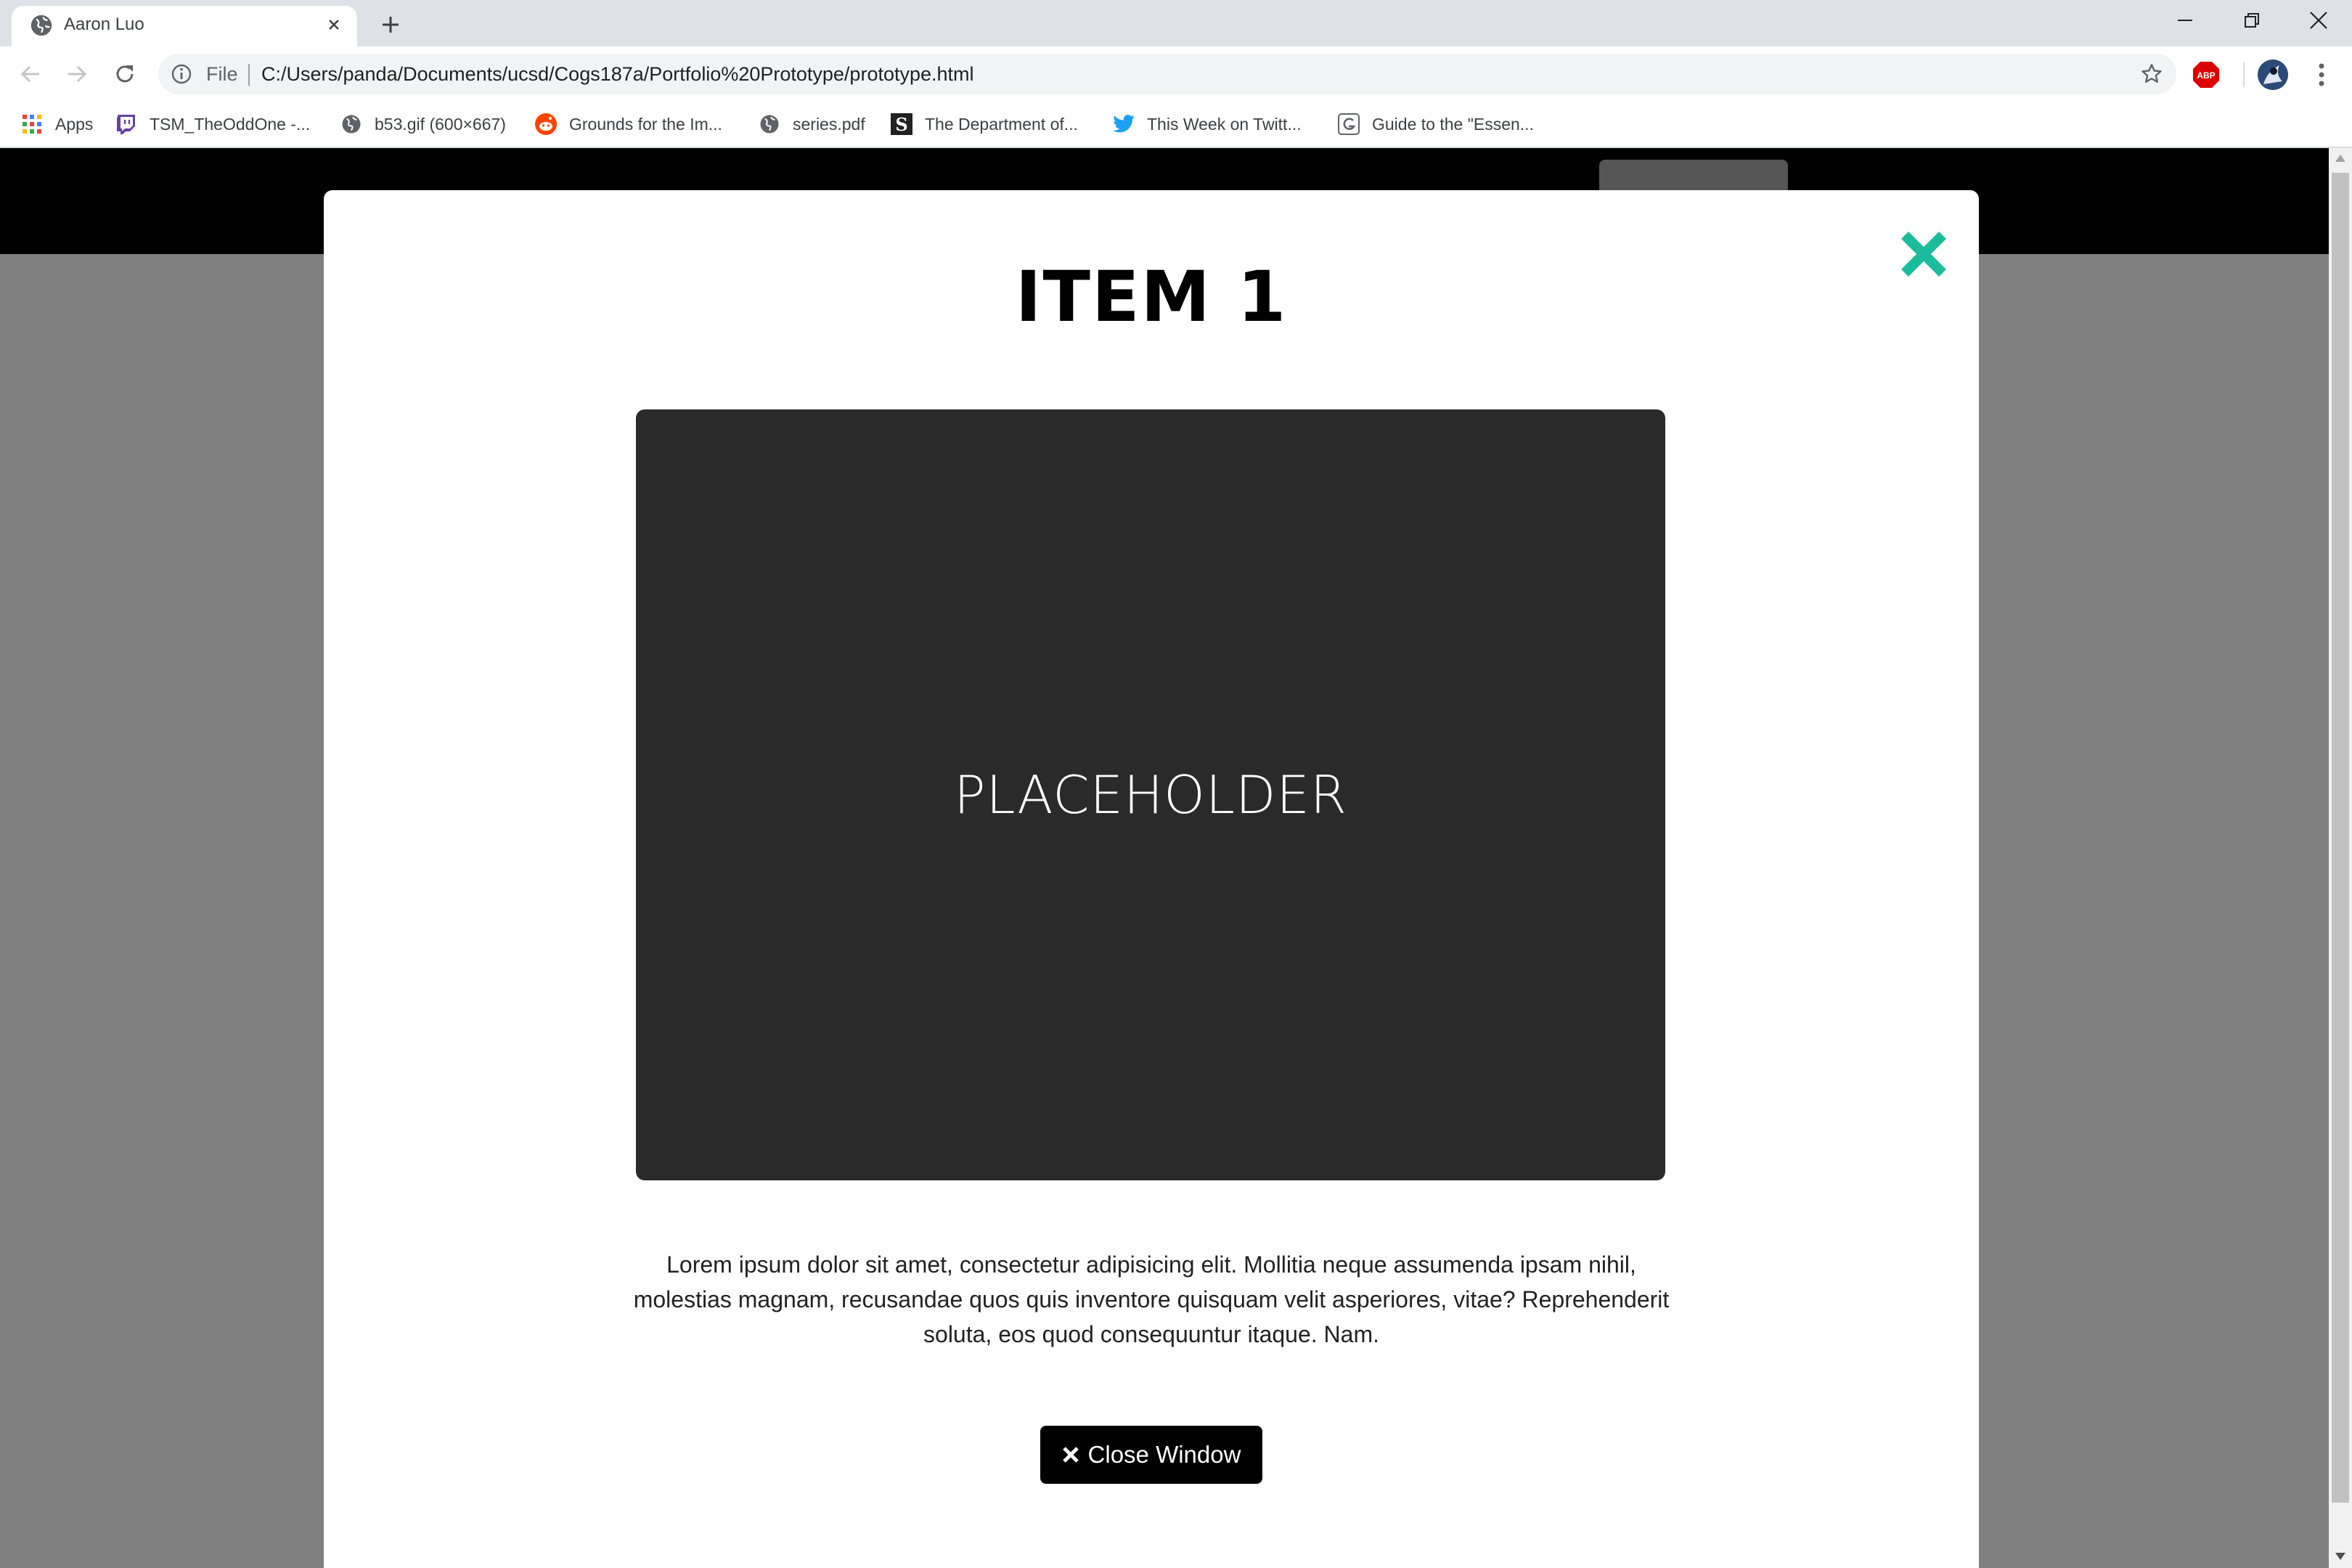  I want to click on page-scrollbar, so click(2341, 858).